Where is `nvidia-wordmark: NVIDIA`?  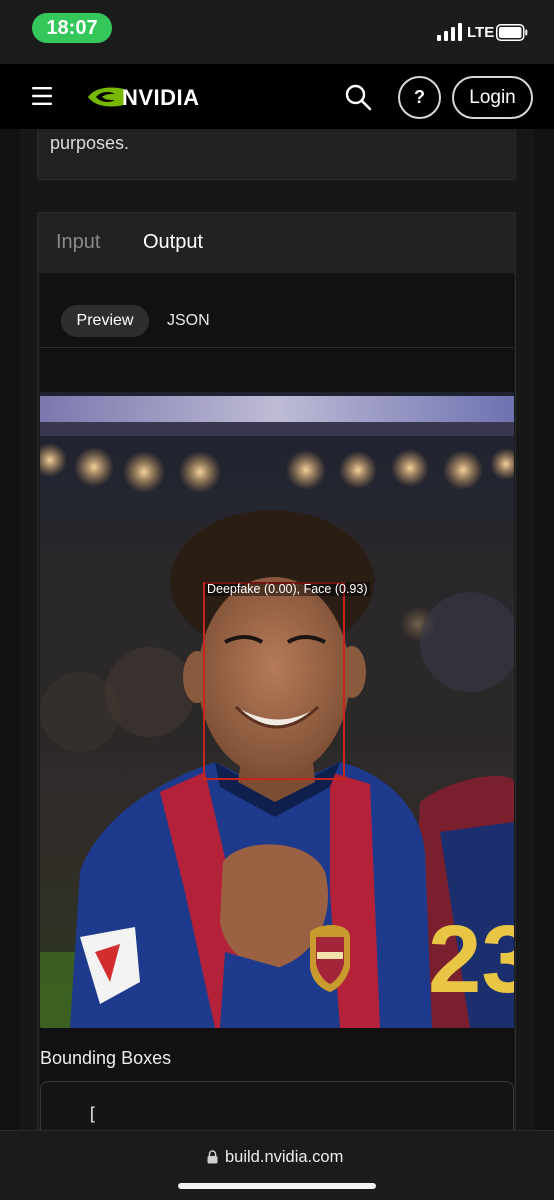 nvidia-wordmark: NVIDIA is located at coordinates (161, 98).